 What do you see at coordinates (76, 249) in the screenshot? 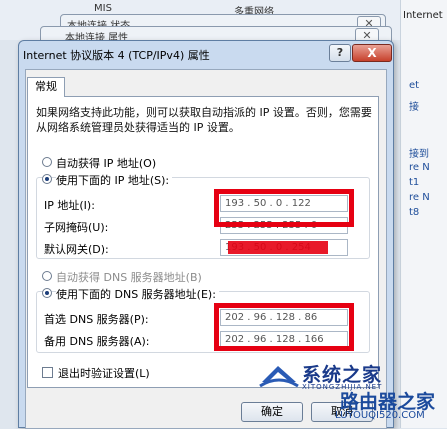
I see `gateway-label: 默认网关(D):` at bounding box center [76, 249].